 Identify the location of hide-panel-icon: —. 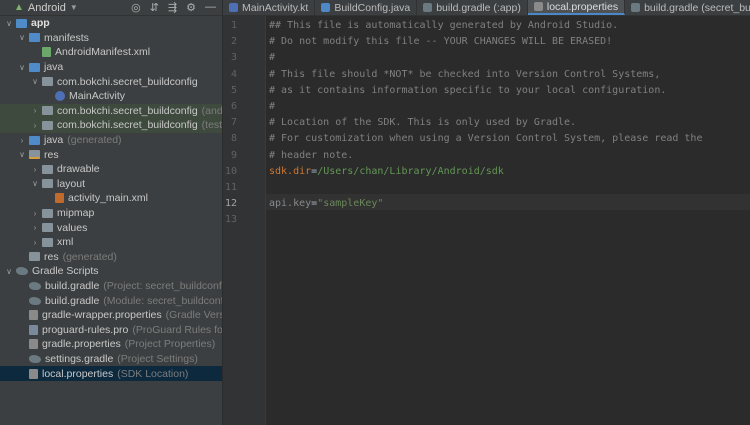
(210, 7).